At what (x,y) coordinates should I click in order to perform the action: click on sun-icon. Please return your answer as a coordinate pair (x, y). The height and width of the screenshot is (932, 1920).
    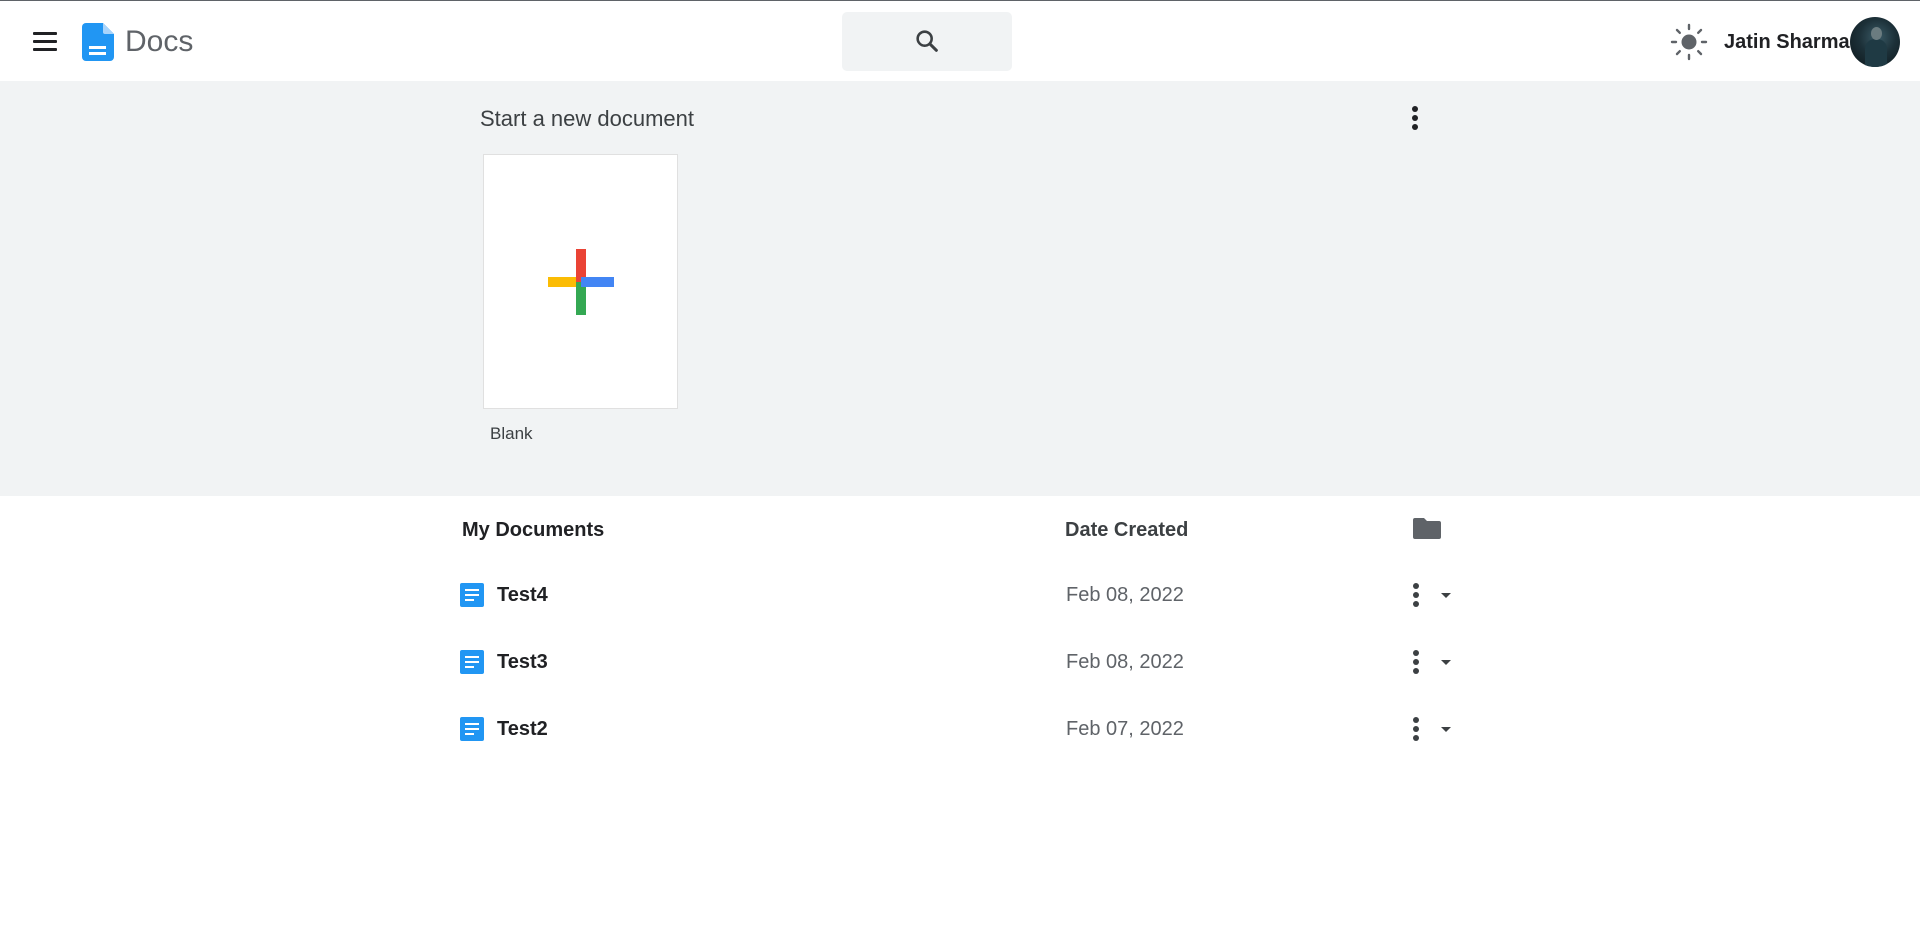
    Looking at the image, I should click on (1689, 42).